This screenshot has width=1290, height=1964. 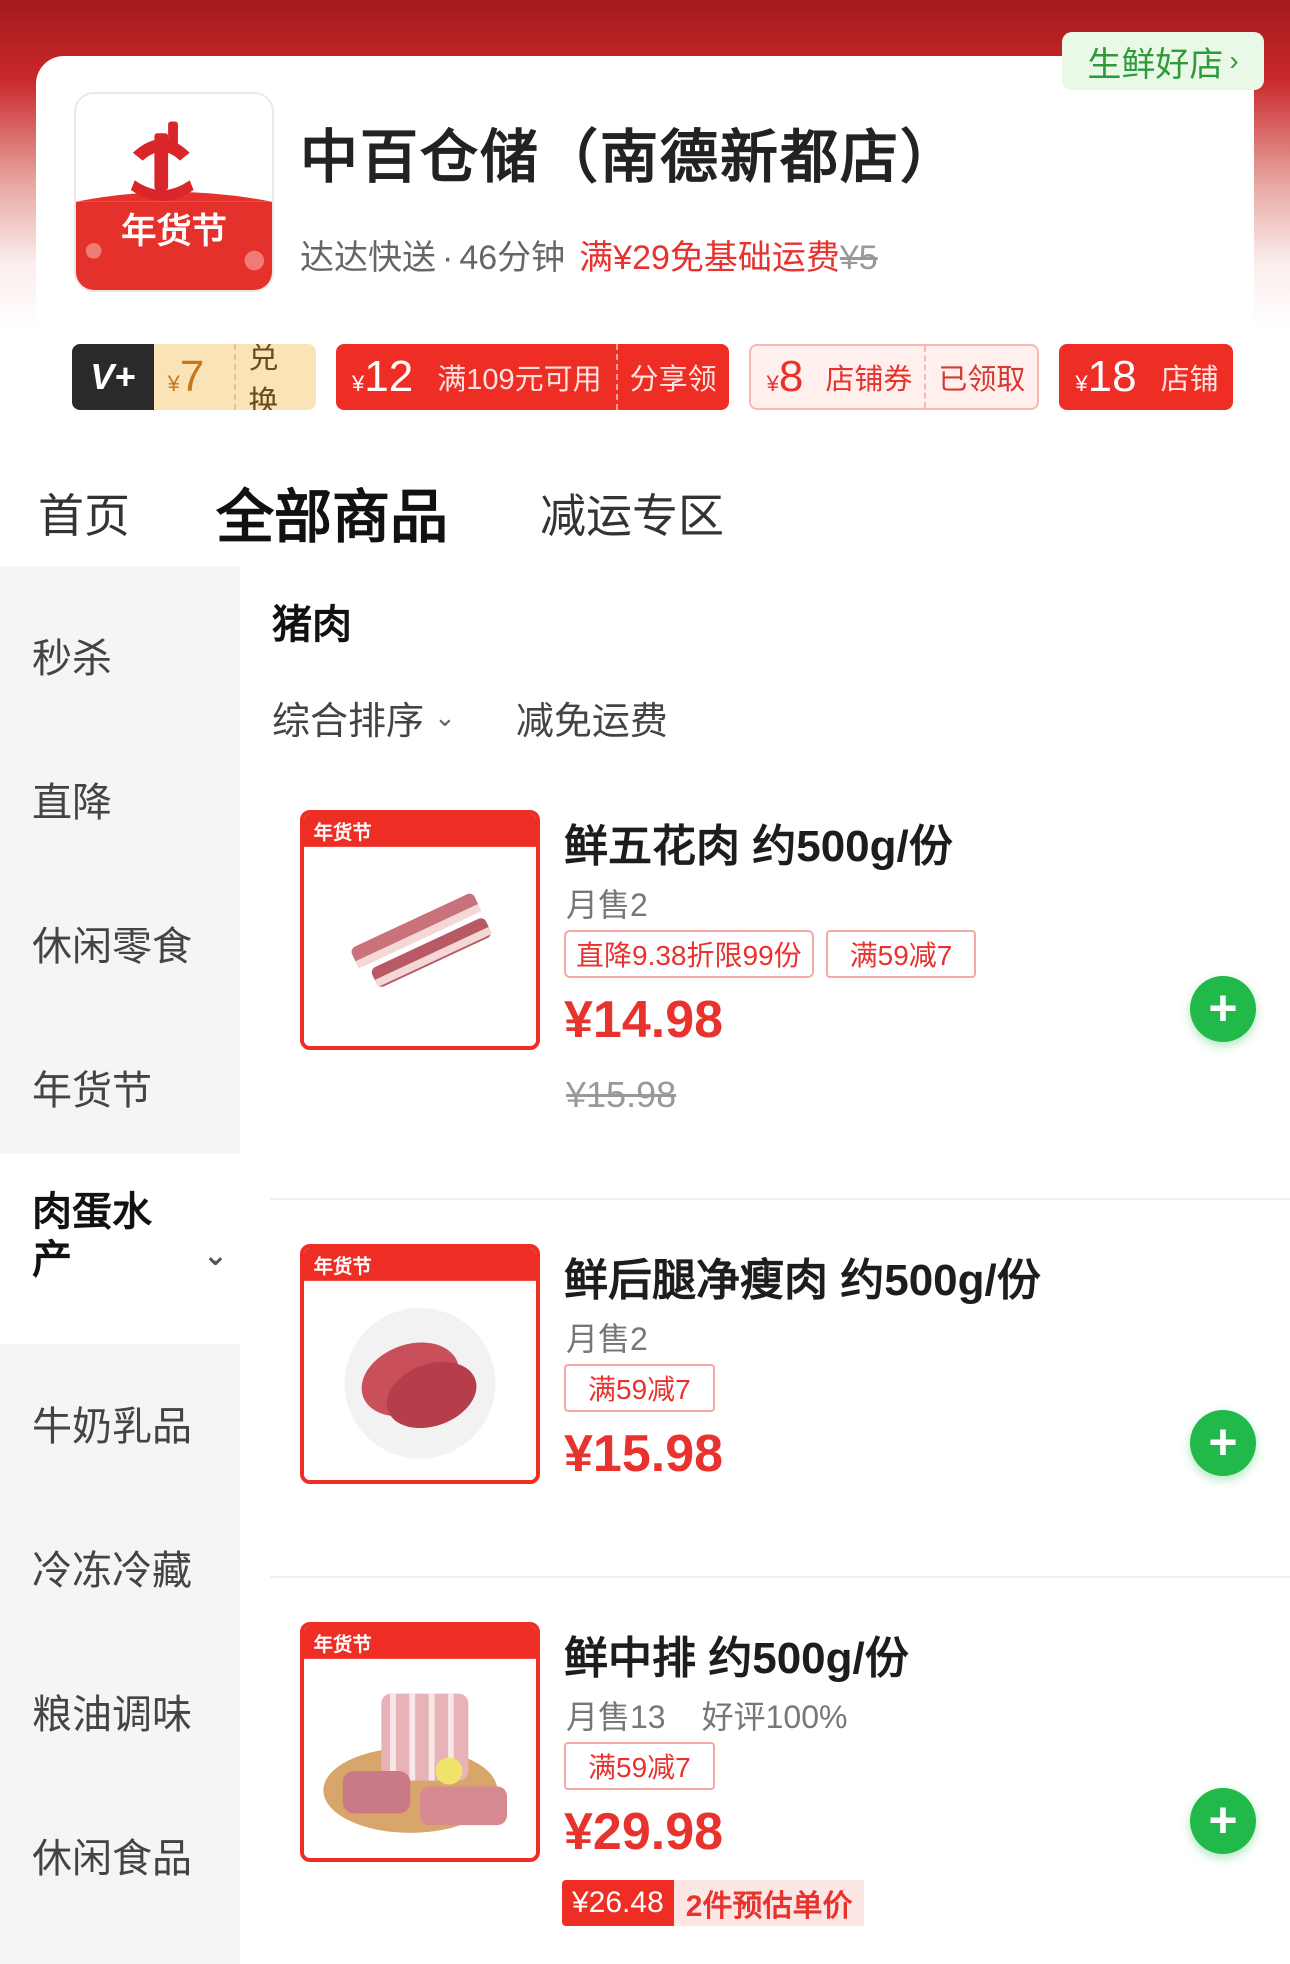 What do you see at coordinates (672, 377) in the screenshot?
I see `coupon-share-button: 分享领` at bounding box center [672, 377].